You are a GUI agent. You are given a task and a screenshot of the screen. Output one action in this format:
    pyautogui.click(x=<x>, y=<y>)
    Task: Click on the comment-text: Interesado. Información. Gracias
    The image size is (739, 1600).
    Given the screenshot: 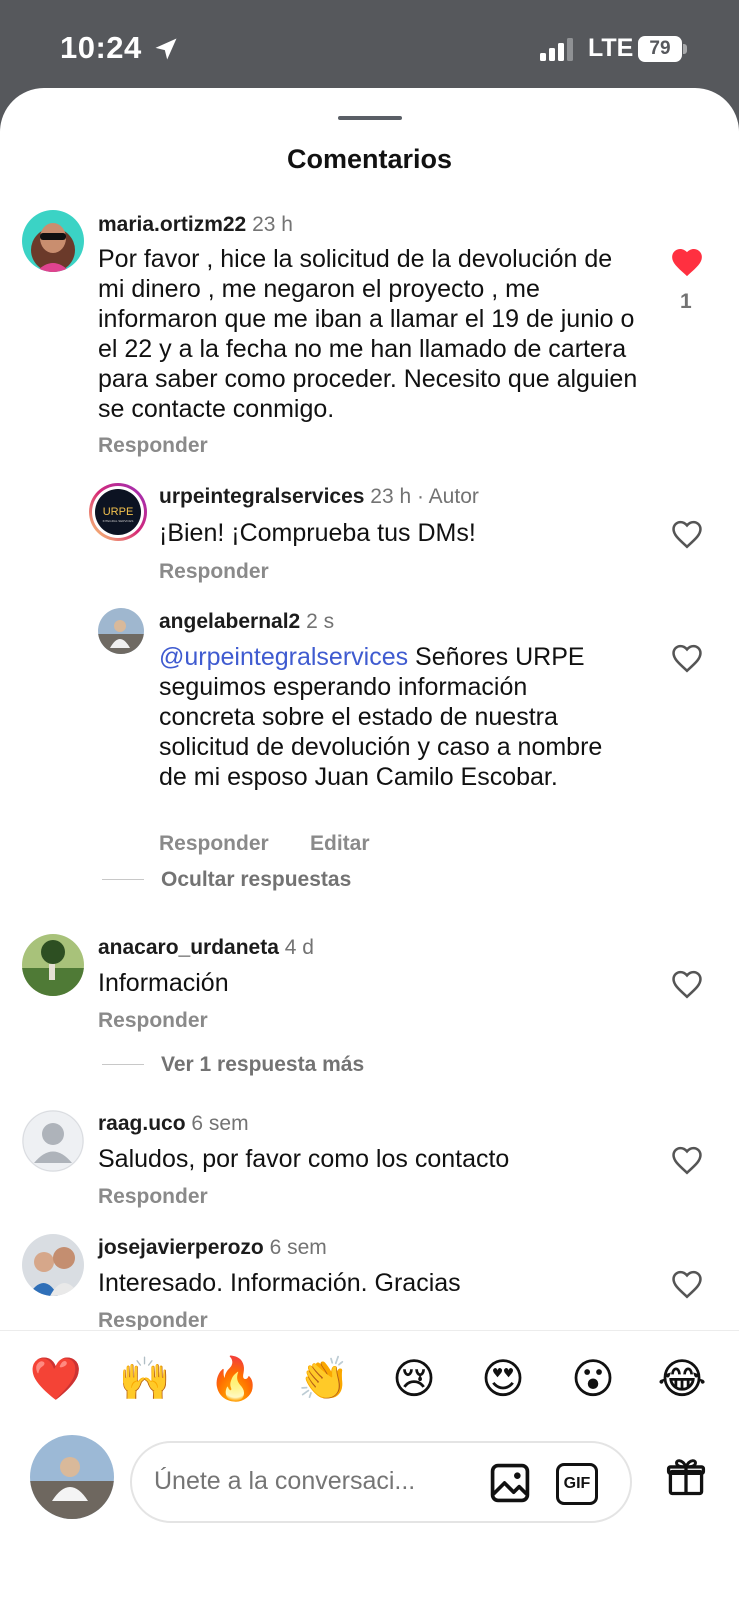 What is the action you would take?
    pyautogui.click(x=279, y=1283)
    